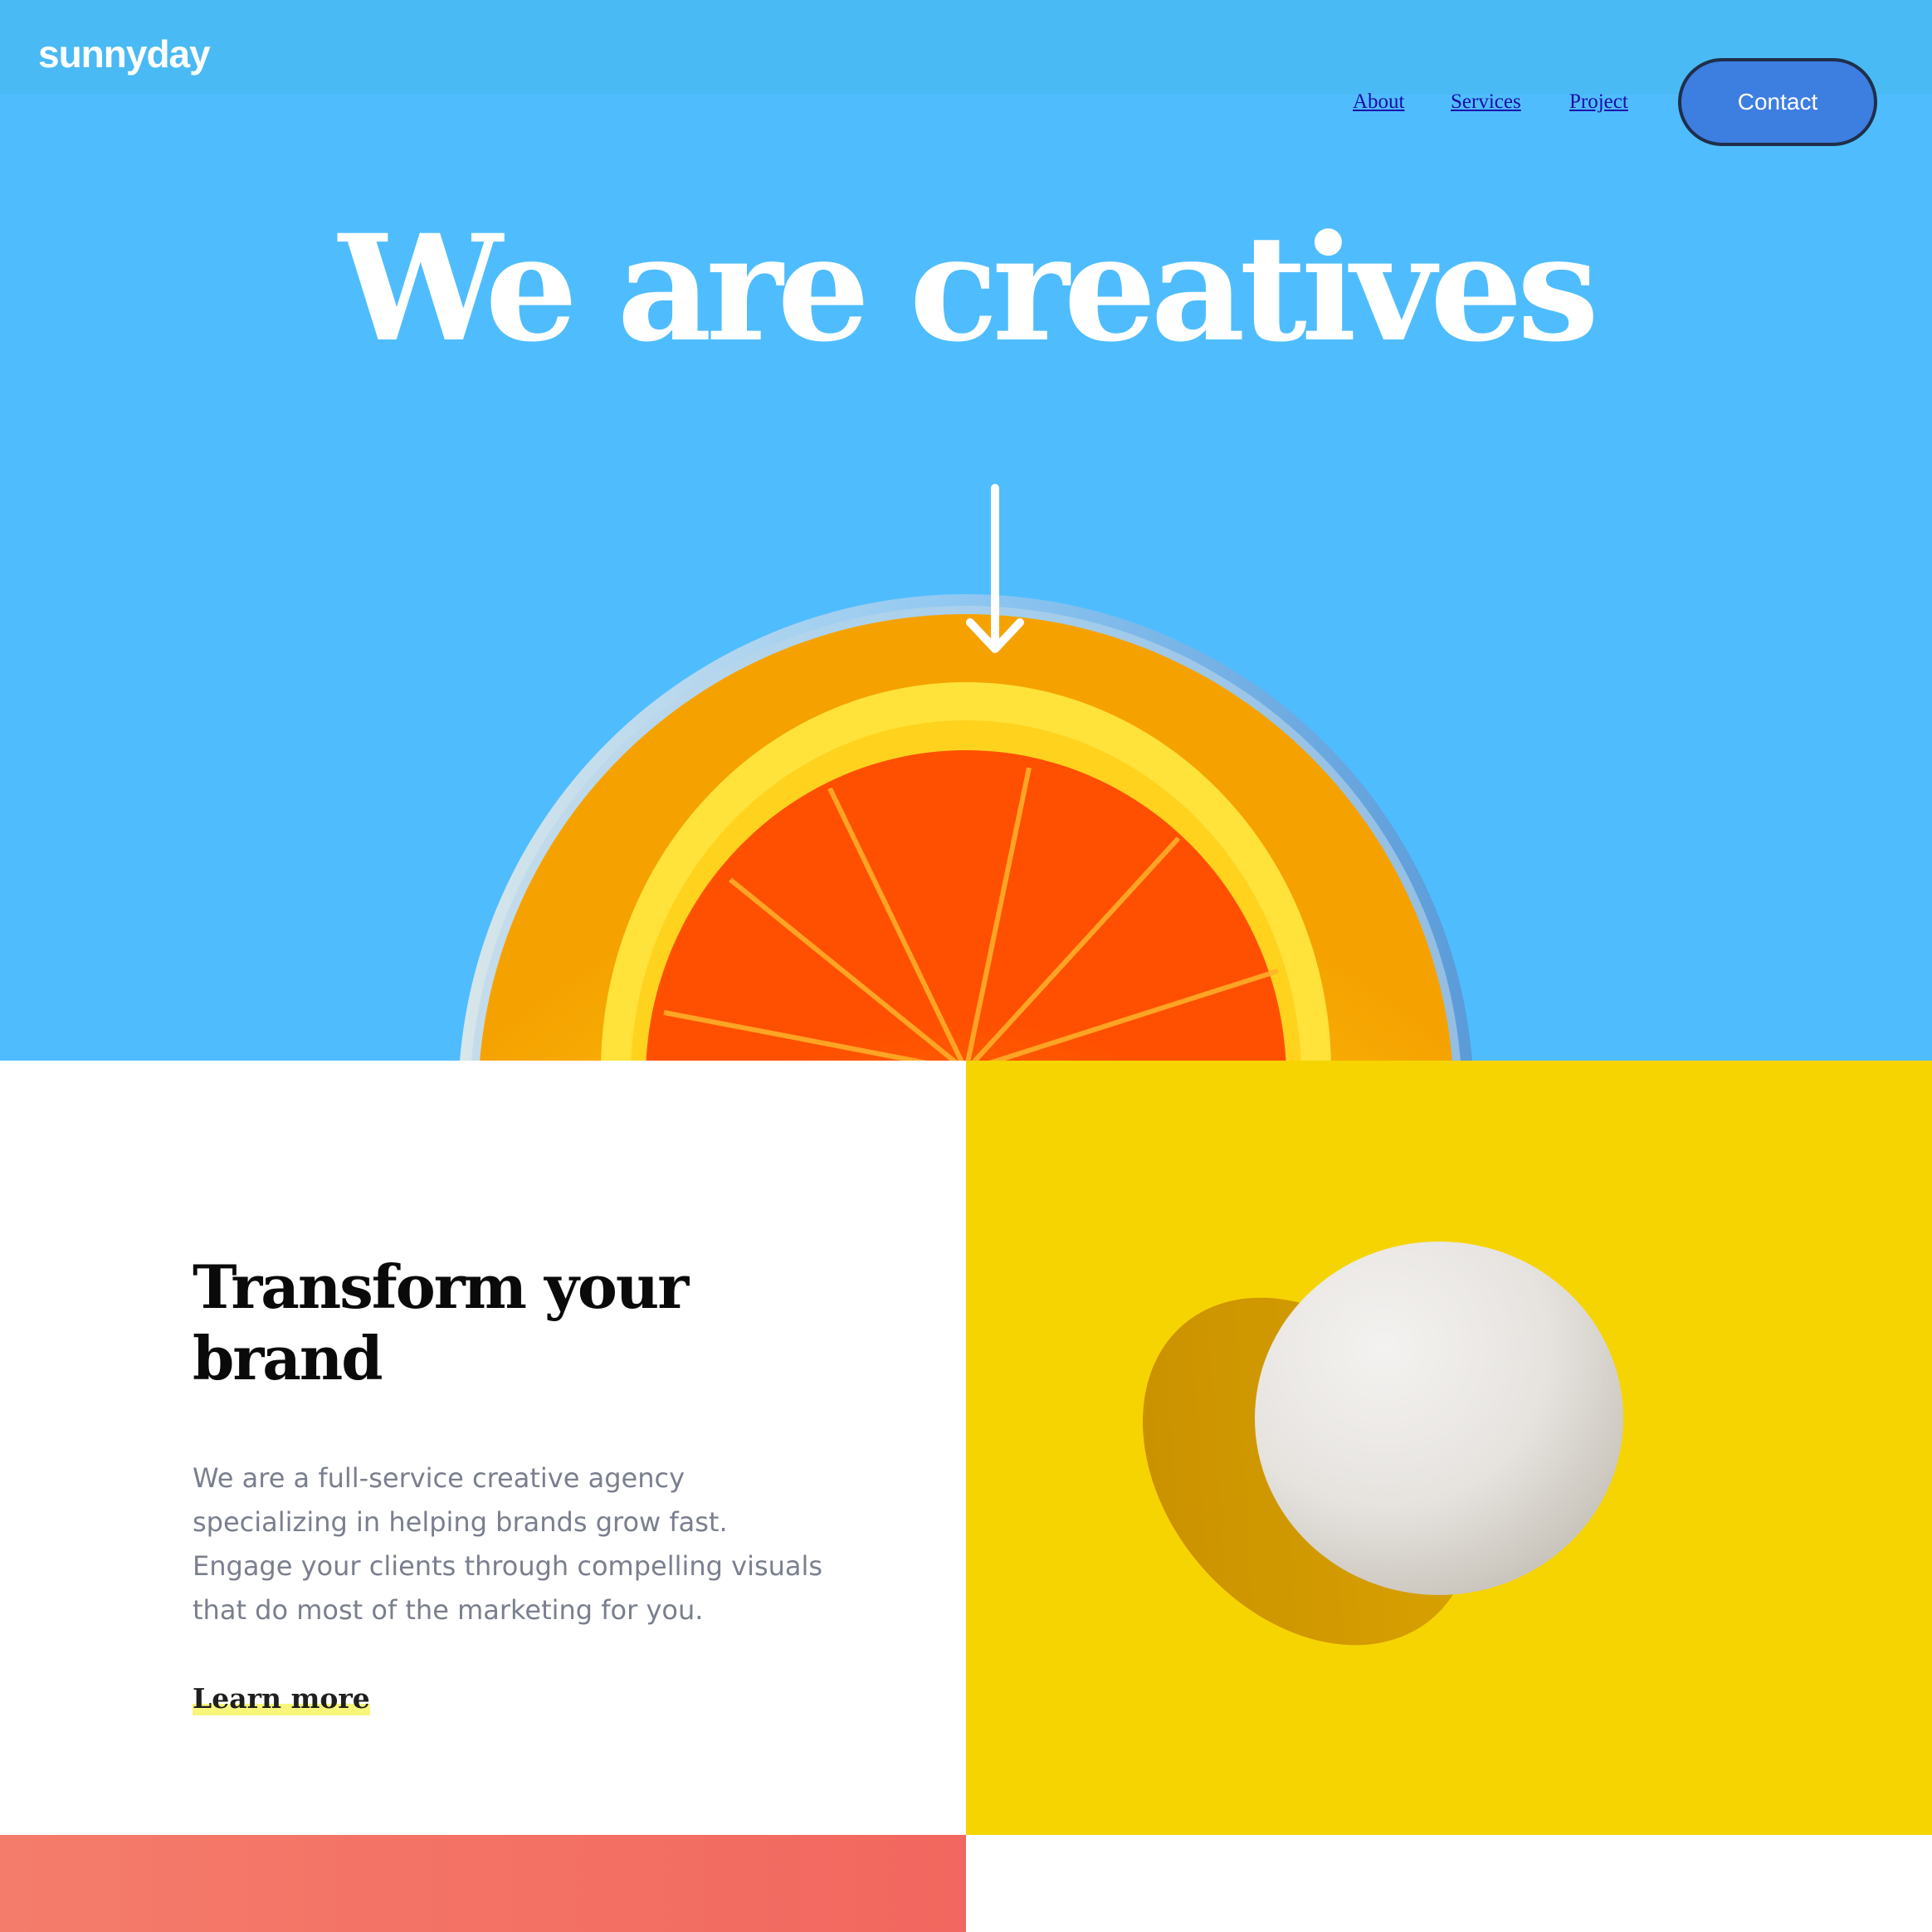 This screenshot has width=1932, height=1932. Describe the element at coordinates (969, 288) in the screenshot. I see `hero-title: We are creatives` at that location.